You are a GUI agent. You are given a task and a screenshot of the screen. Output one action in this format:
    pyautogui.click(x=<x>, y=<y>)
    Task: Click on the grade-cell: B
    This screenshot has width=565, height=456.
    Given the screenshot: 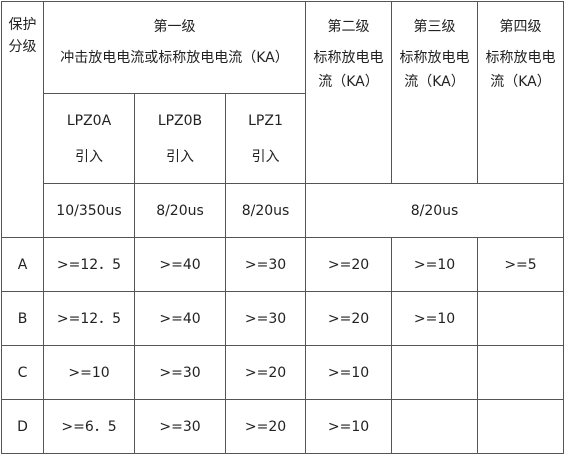 What is the action you would take?
    pyautogui.click(x=22, y=318)
    